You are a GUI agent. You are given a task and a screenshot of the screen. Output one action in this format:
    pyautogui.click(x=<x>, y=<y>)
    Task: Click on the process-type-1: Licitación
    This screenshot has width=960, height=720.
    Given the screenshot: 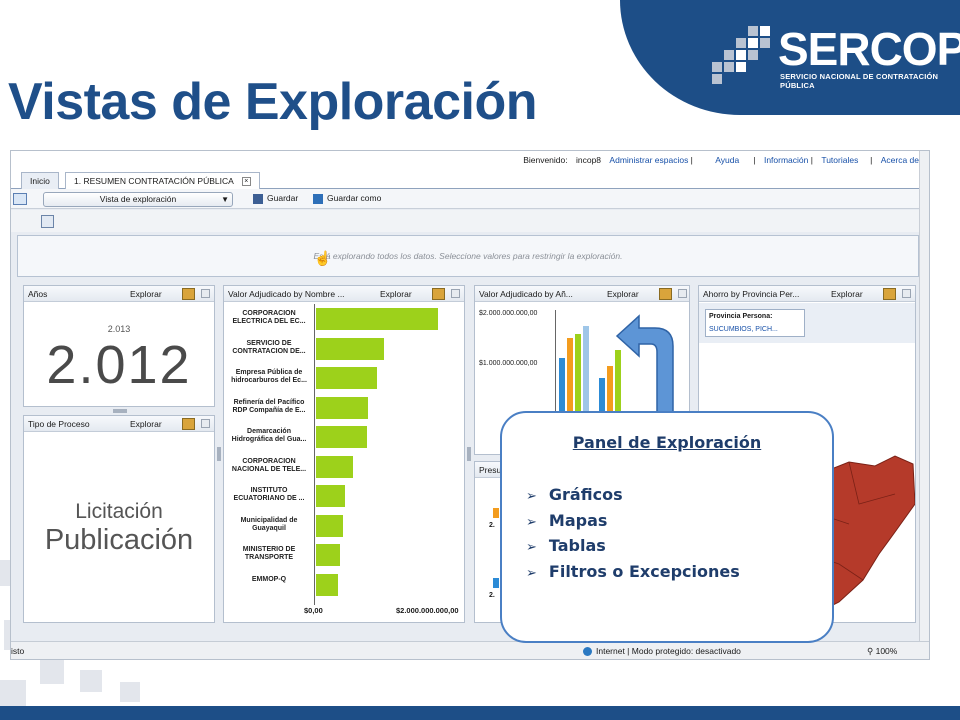 What is the action you would take?
    pyautogui.click(x=119, y=512)
    